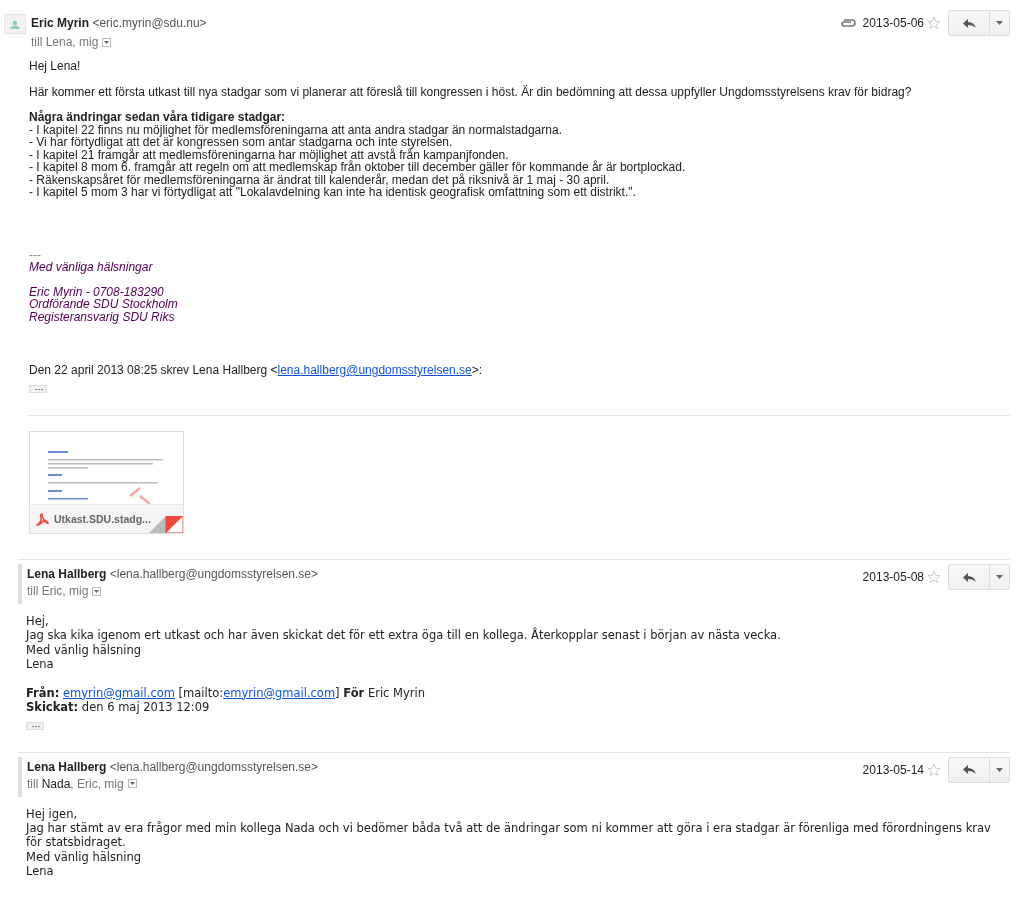 The width and height of the screenshot is (1023, 903). What do you see at coordinates (149, 23) in the screenshot?
I see `sender-email: <eric.myrin@sdu.nu>` at bounding box center [149, 23].